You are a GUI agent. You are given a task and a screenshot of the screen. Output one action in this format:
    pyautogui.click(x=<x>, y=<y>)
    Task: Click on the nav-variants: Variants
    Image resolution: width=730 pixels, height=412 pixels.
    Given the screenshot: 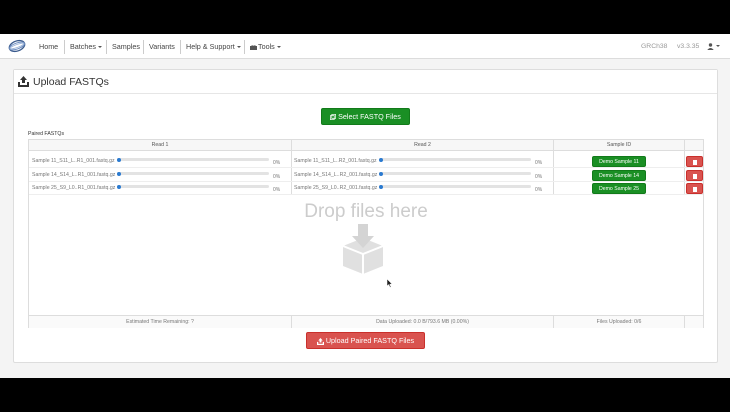 What is the action you would take?
    pyautogui.click(x=162, y=46)
    